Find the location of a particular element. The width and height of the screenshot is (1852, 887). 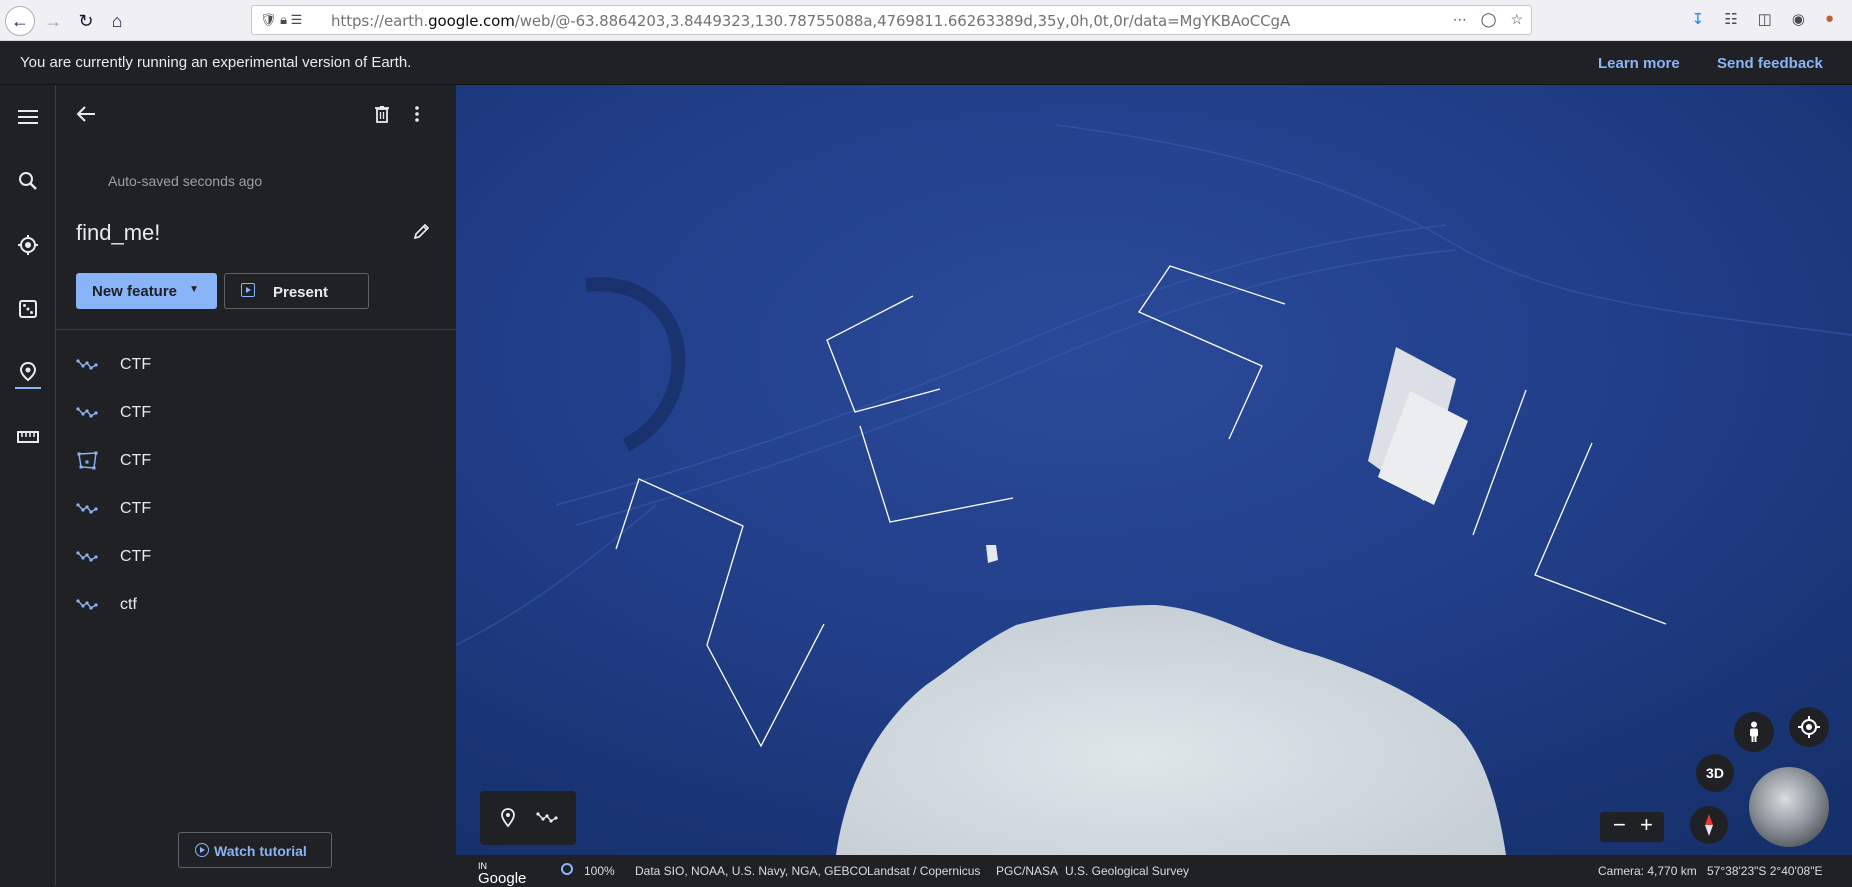

drawing-tools is located at coordinates (528, 818).